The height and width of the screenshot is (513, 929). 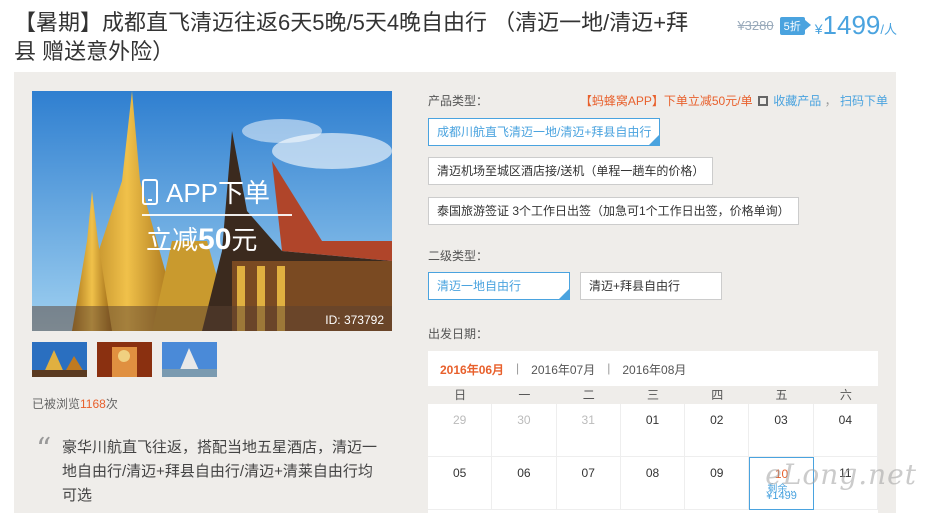 What do you see at coordinates (666, 101) in the screenshot?
I see `app-promo-link: 【蚂蜂窝APP】下单立减50元/单` at bounding box center [666, 101].